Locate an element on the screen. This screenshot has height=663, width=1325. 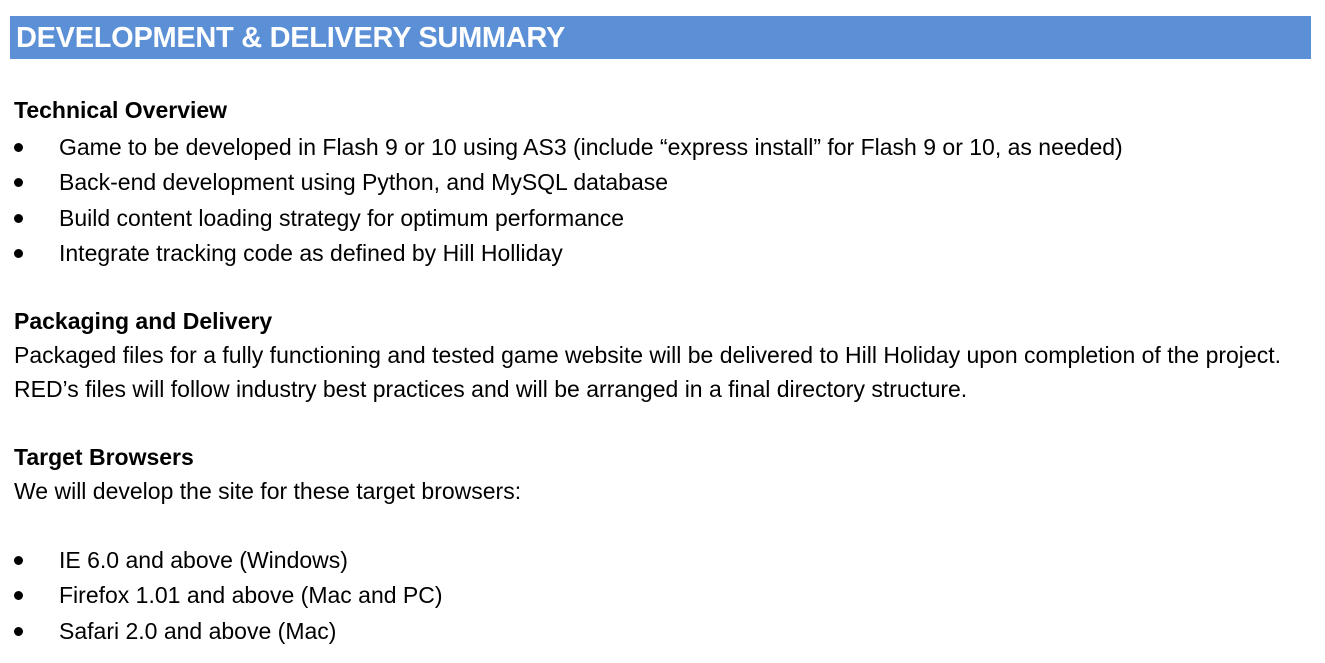
list-item-text: IE 6.0 and above (Windows) is located at coordinates (203, 560).